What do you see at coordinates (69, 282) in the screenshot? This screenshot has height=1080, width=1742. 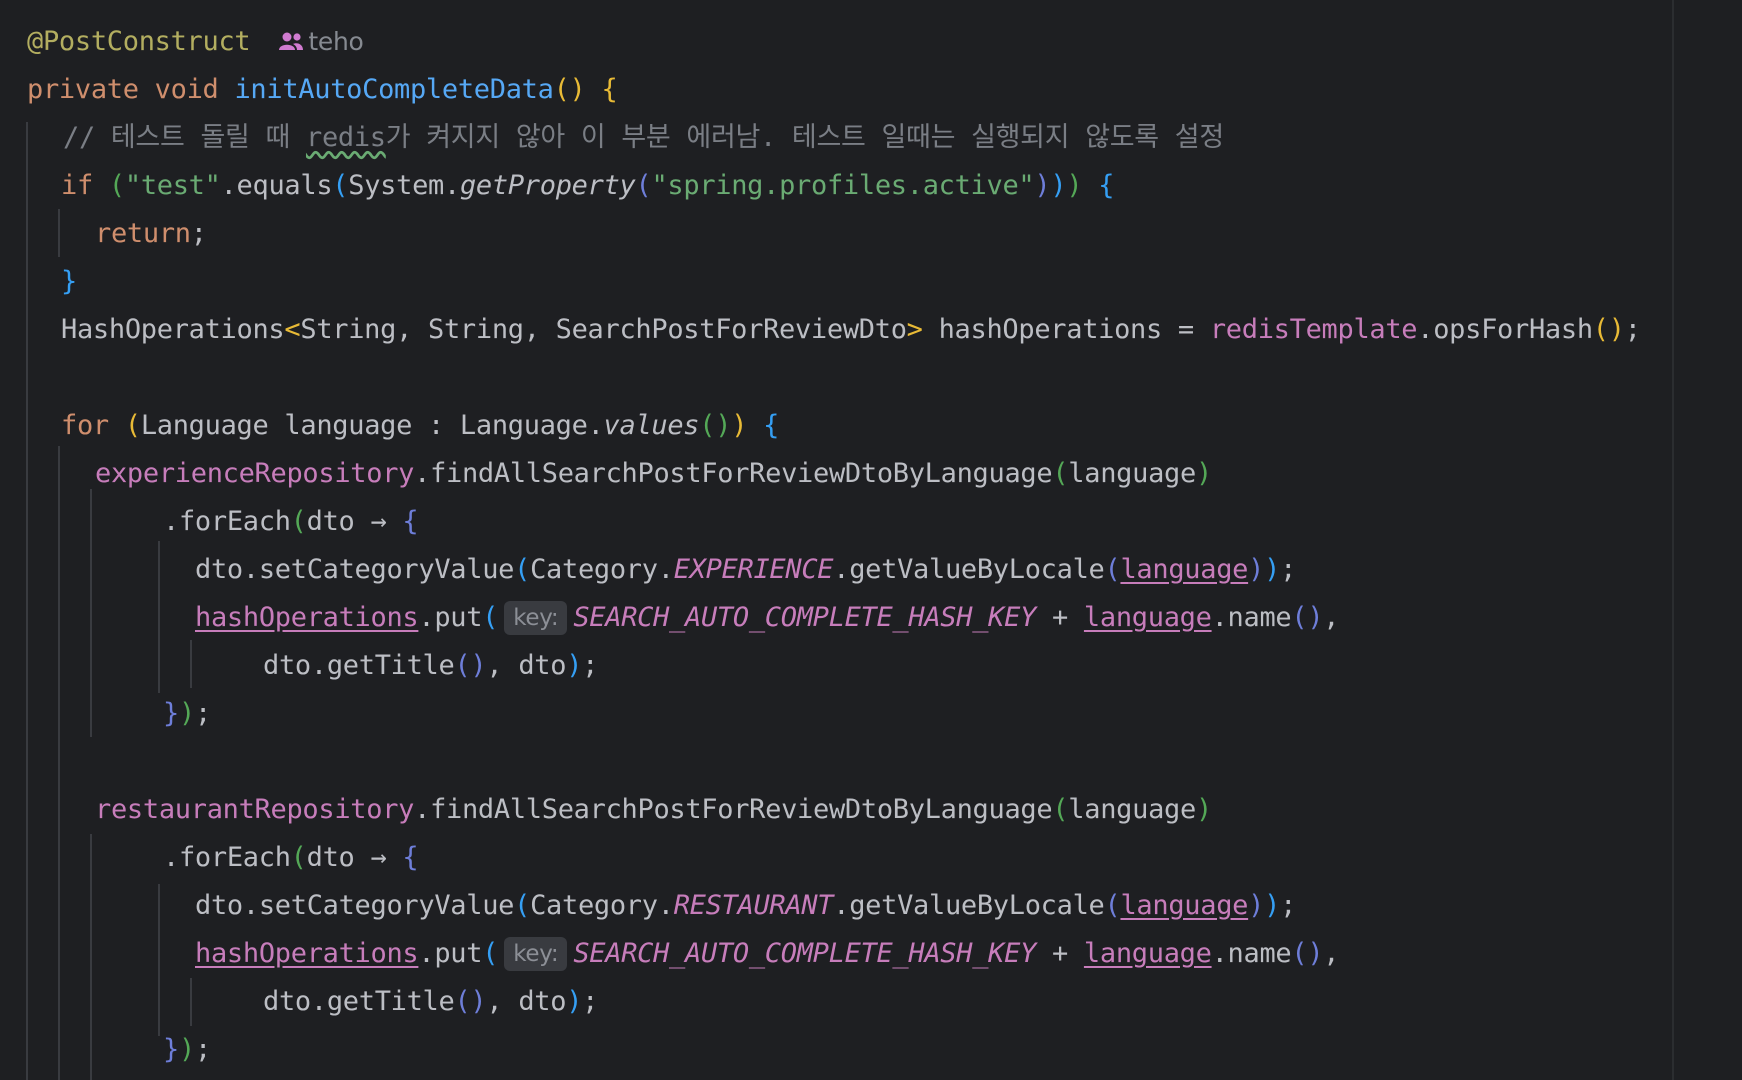 I see `code-line: }` at bounding box center [69, 282].